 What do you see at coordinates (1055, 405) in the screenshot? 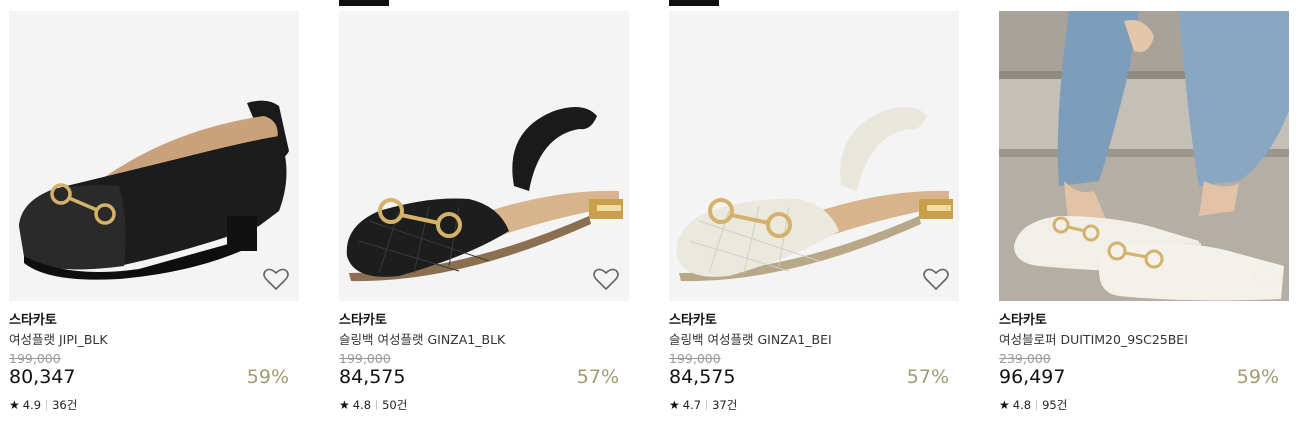
I see `review-count: 95건` at bounding box center [1055, 405].